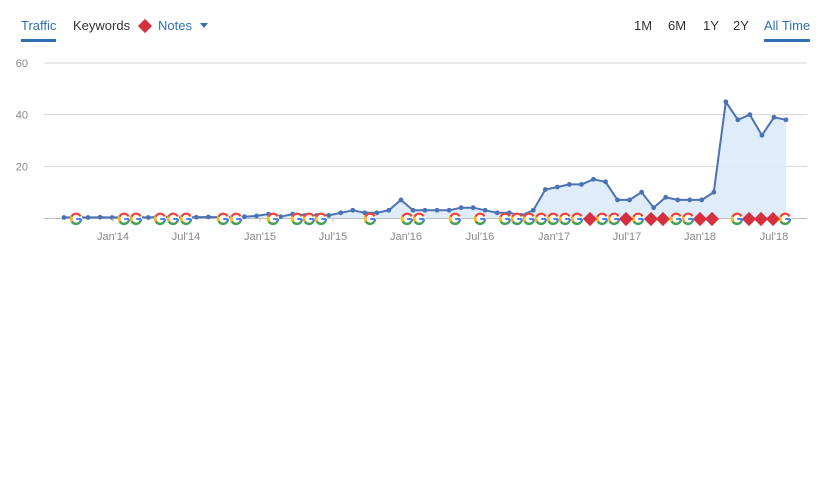 This screenshot has width=822, height=503. Describe the element at coordinates (22, 64) in the screenshot. I see `y-tick-label: 60` at that location.